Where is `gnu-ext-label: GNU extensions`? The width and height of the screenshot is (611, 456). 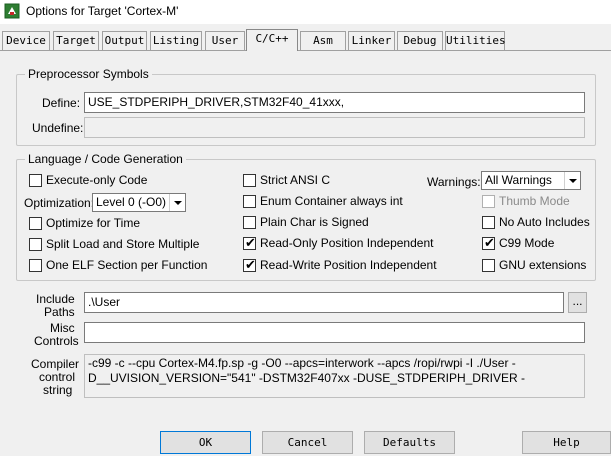
gnu-ext-label: GNU extensions is located at coordinates (543, 265).